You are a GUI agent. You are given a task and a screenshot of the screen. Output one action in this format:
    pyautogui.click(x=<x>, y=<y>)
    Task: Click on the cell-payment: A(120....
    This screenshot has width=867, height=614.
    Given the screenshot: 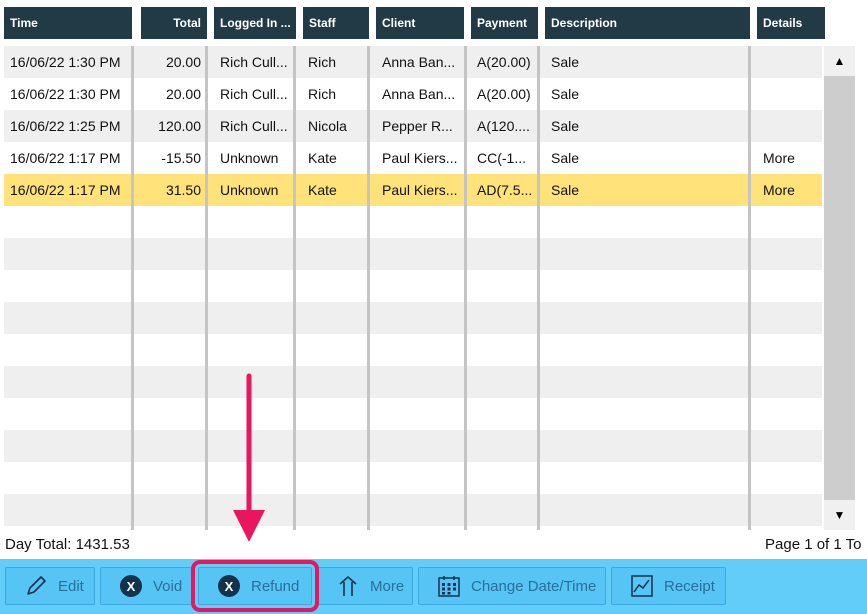 What is the action you would take?
    pyautogui.click(x=503, y=126)
    